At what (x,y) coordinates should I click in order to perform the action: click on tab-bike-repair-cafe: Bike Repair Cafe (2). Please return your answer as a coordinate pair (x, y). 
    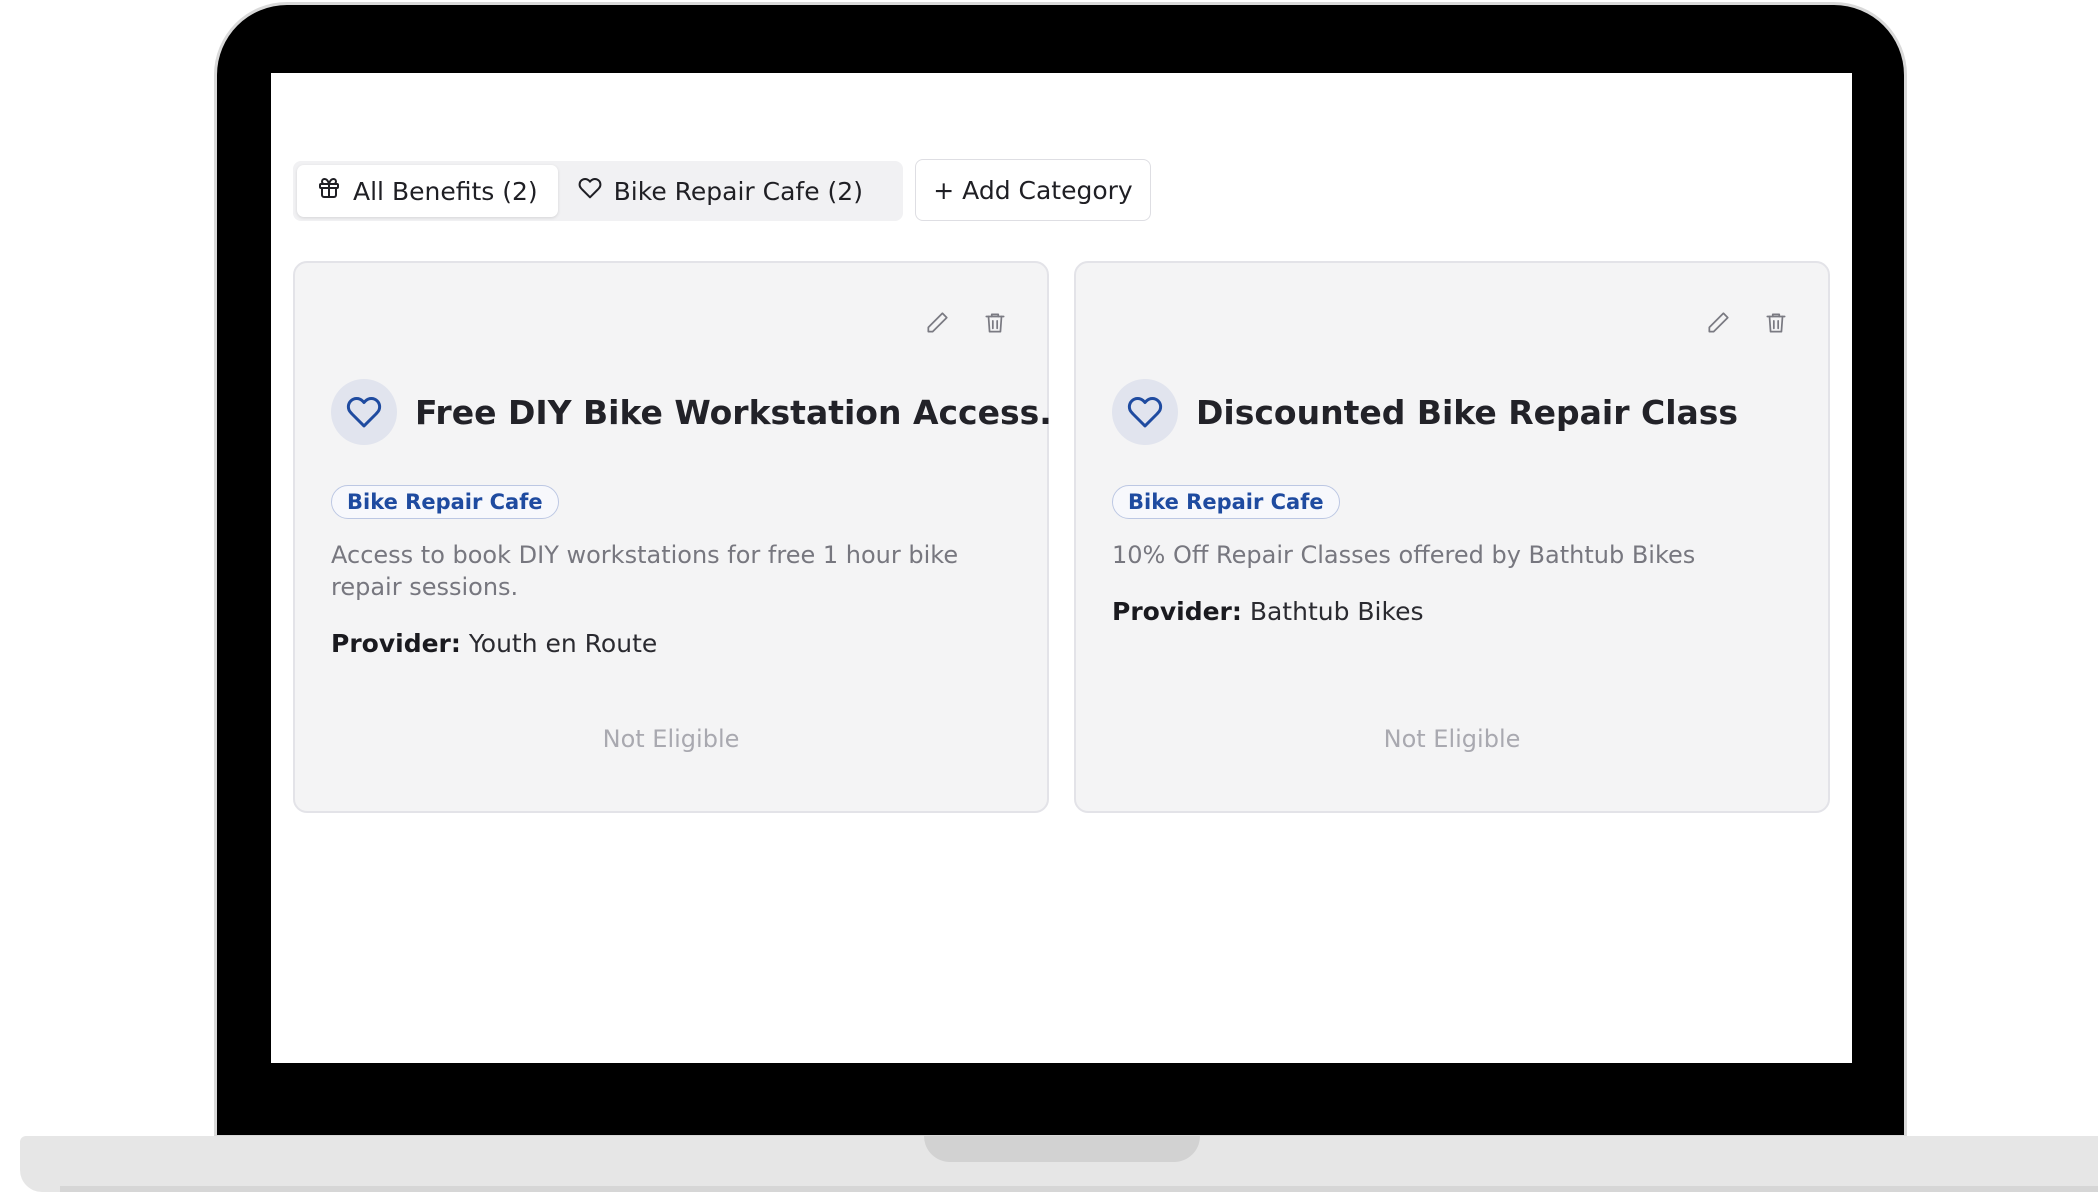
    Looking at the image, I should click on (720, 191).